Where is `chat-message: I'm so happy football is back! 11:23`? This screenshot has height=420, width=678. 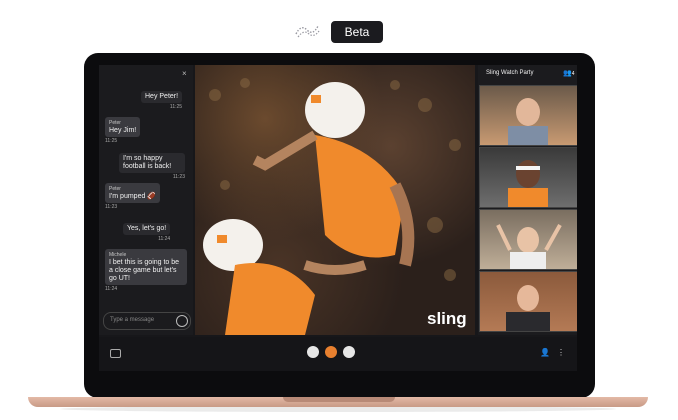
chat-message: I'm so happy football is back! 11:23 is located at coordinates (152, 167).